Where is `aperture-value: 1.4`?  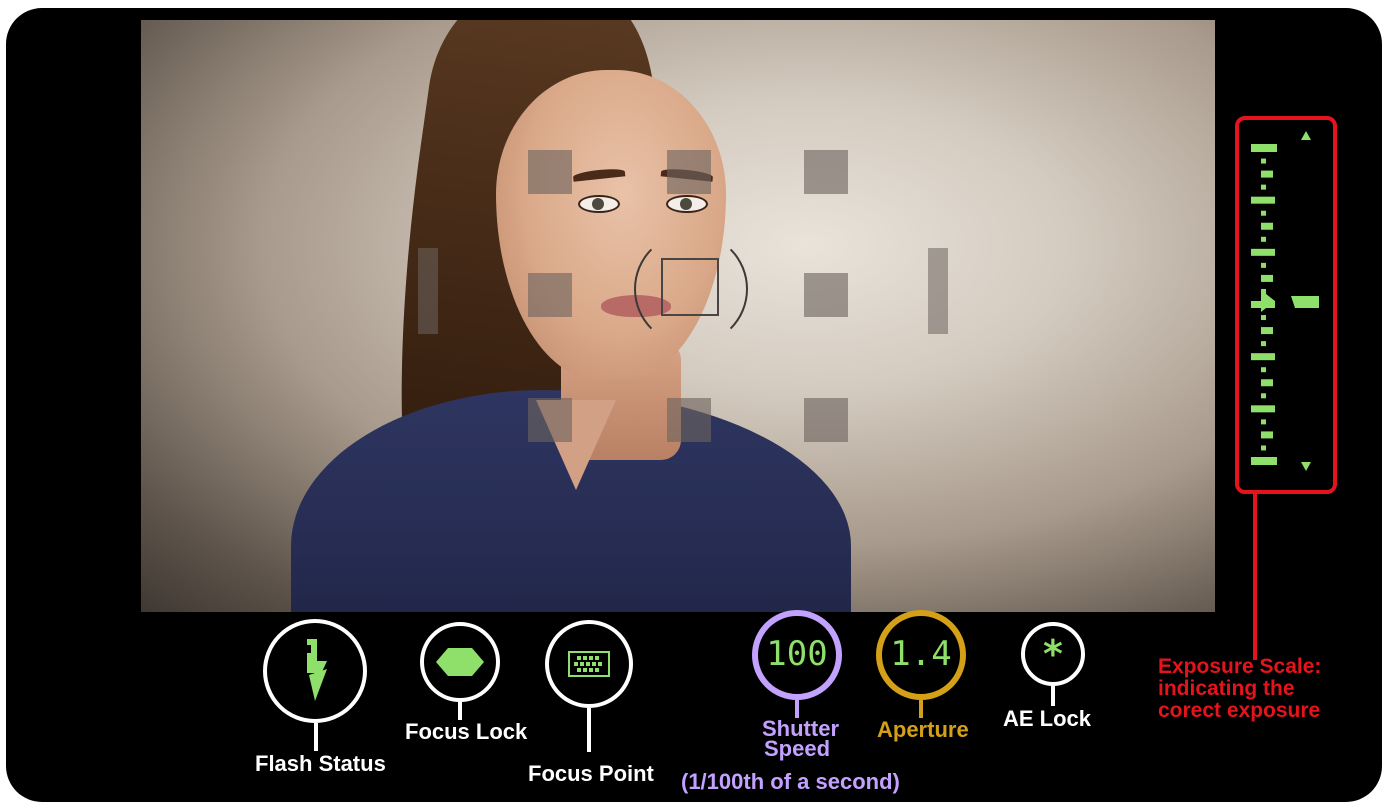
aperture-value: 1.4 is located at coordinates (921, 654).